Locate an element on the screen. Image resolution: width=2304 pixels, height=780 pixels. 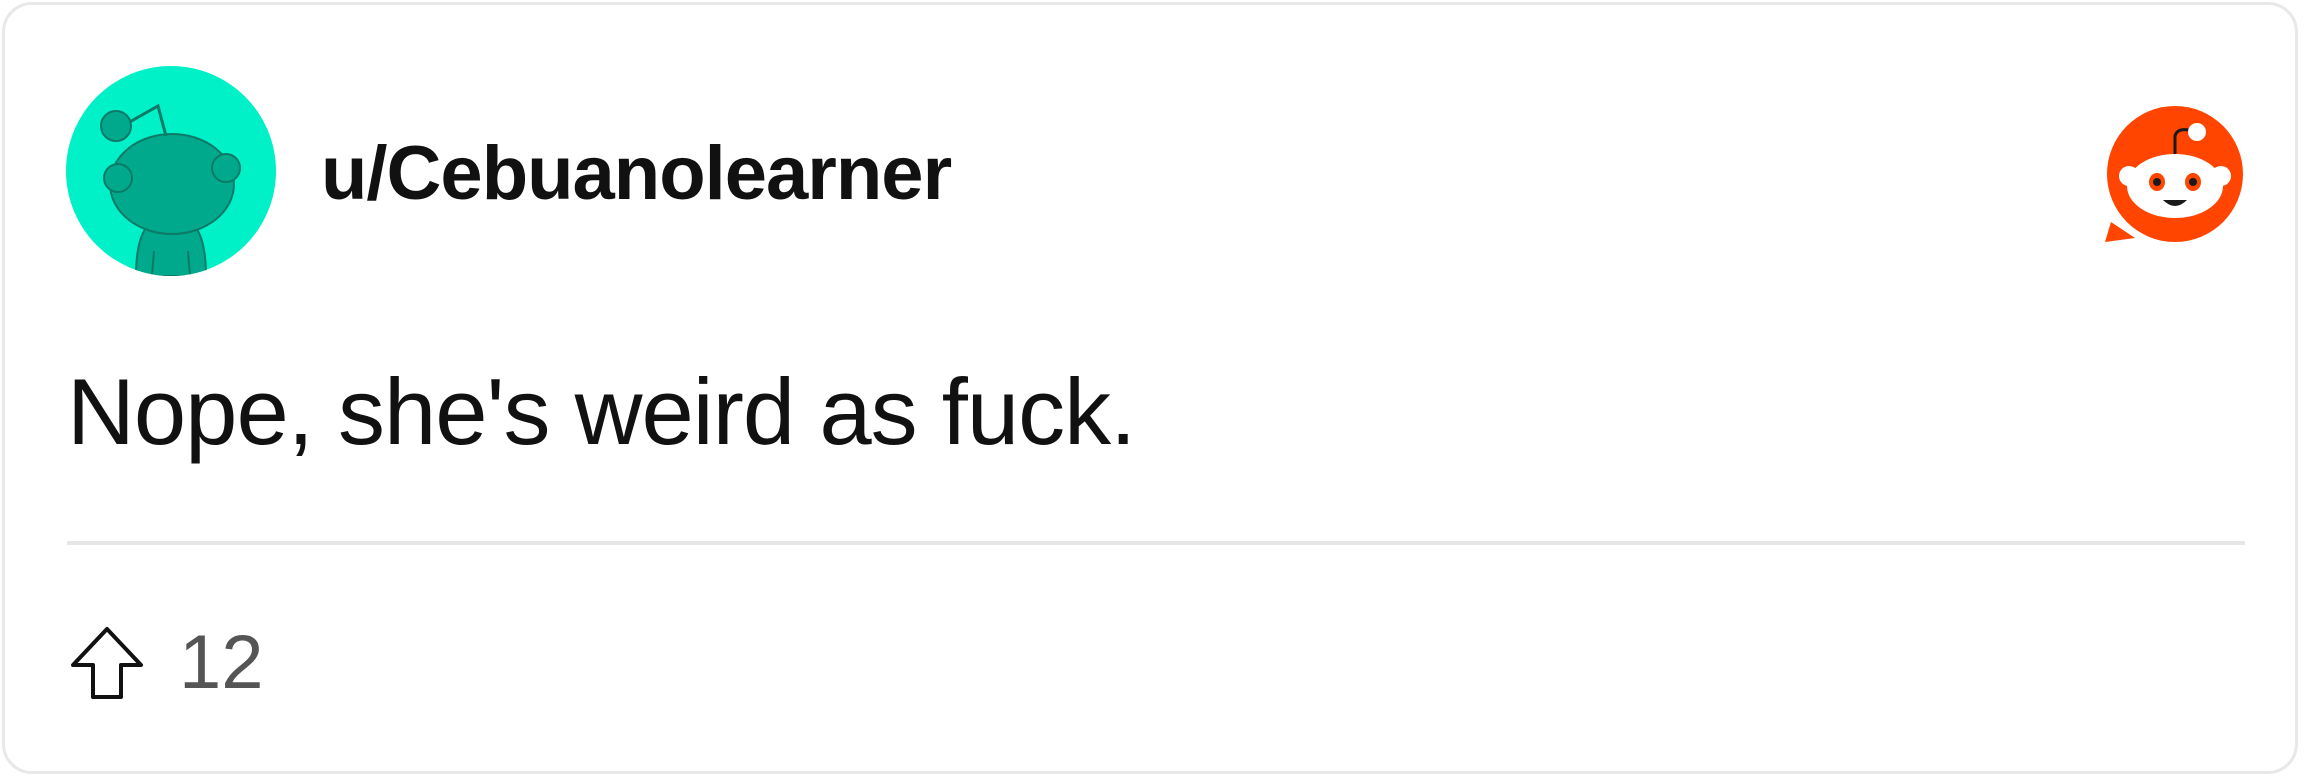
upvote-count: 12 is located at coordinates (221, 662).